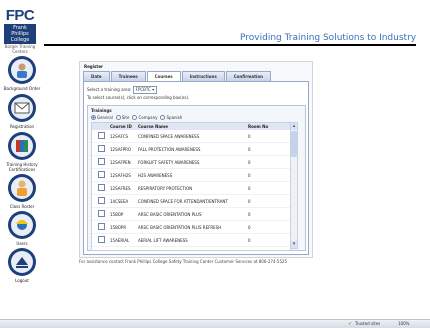 The width and height of the screenshot is (430, 328). What do you see at coordinates (180, 227) in the screenshot?
I see `course-name: ARSC BASIC ORIENTATION PLUS REFRESH` at bounding box center [180, 227].